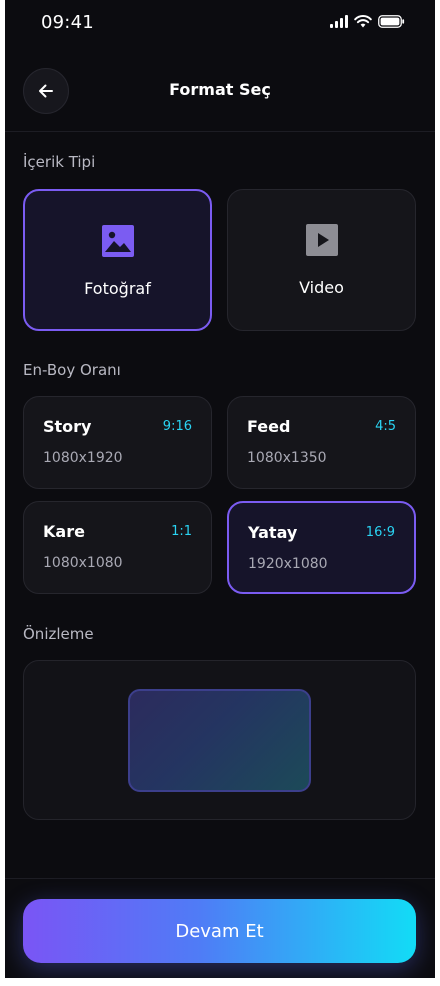  What do you see at coordinates (321, 240) in the screenshot?
I see `play-icon` at bounding box center [321, 240].